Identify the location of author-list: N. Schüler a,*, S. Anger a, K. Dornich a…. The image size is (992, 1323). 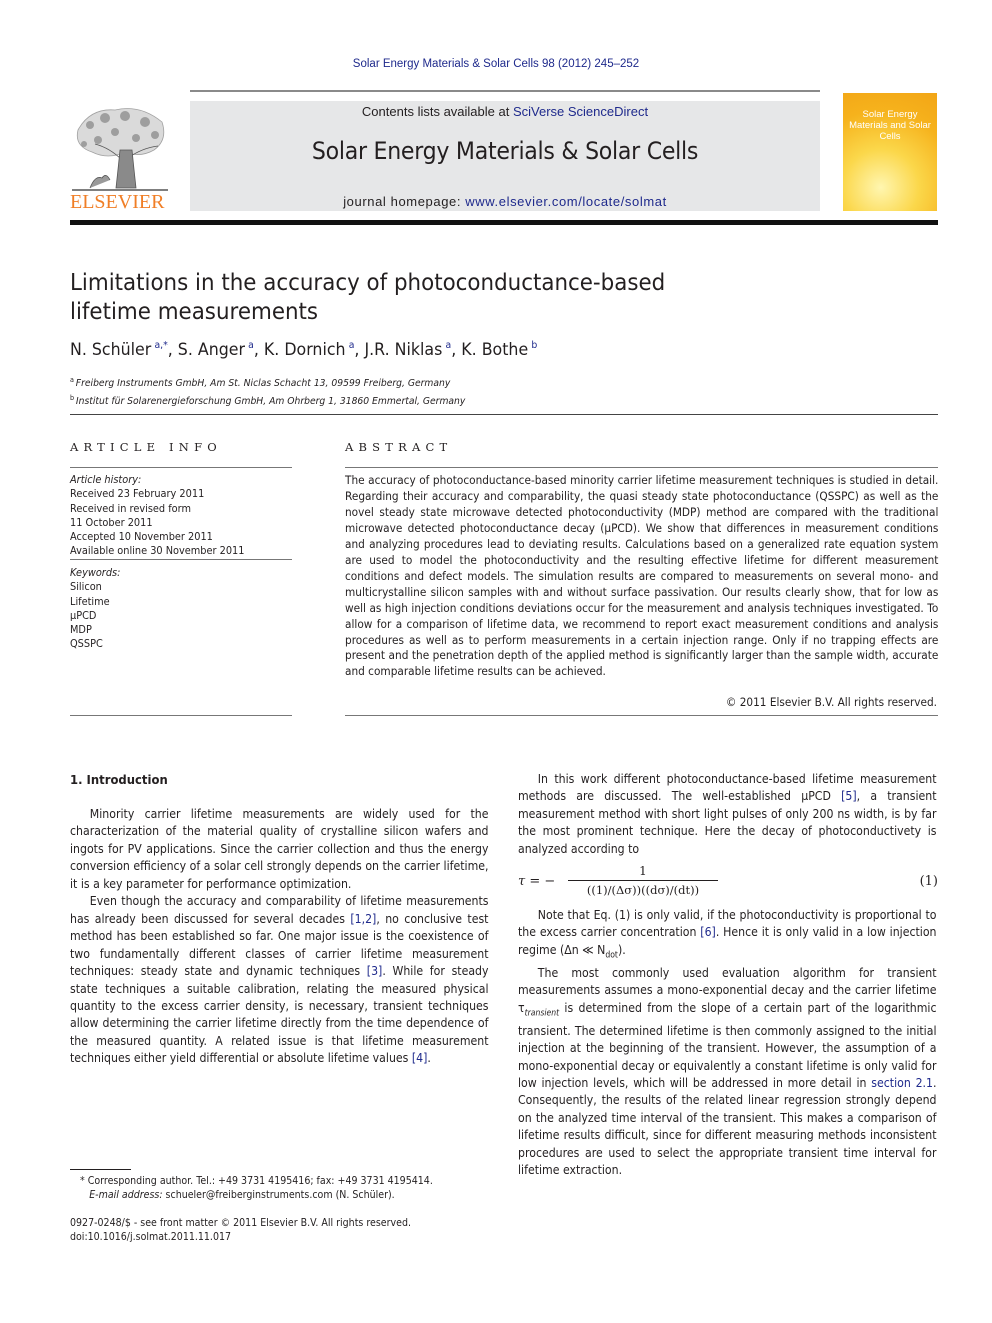
(304, 350).